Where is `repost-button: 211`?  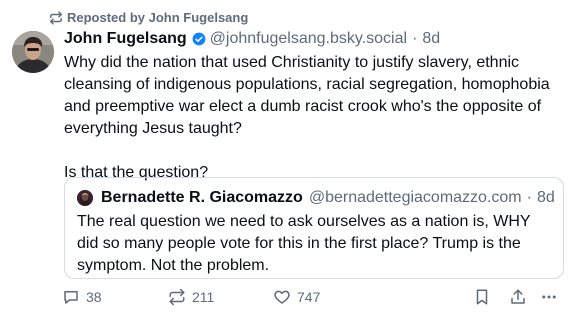 repost-button: 211 is located at coordinates (191, 297).